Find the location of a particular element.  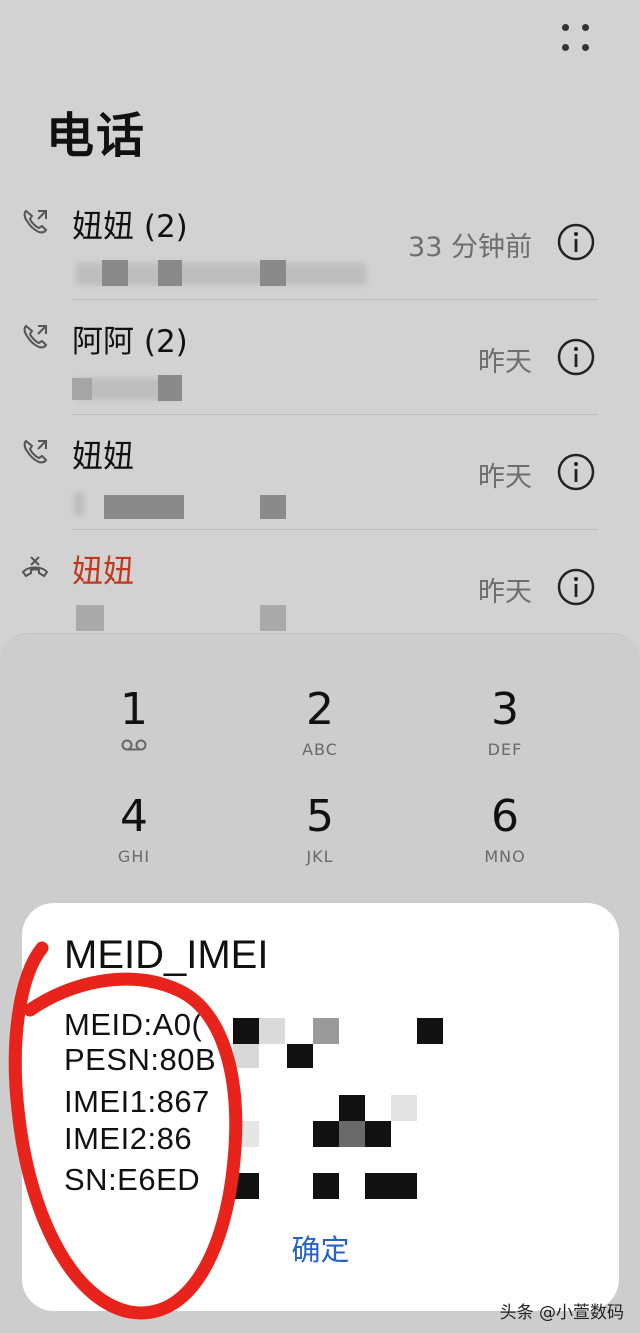

dialpad-key-1: 1 is located at coordinates (134, 721).